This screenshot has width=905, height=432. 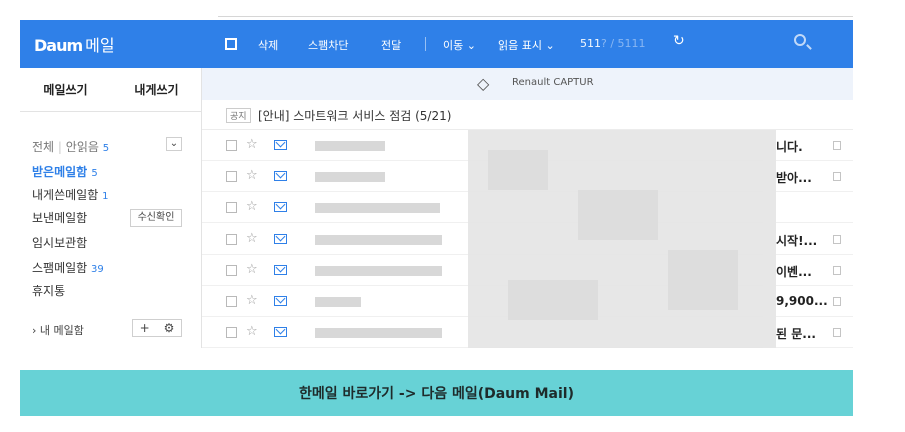 What do you see at coordinates (231, 44) in the screenshot?
I see `select-all-checkbox` at bounding box center [231, 44].